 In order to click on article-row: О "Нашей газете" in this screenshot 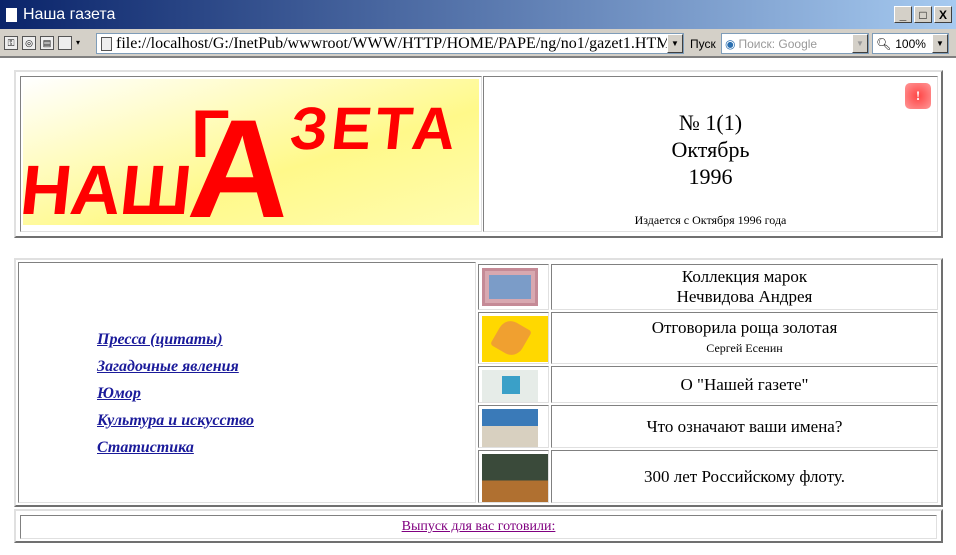, I will do `click(744, 384)`.